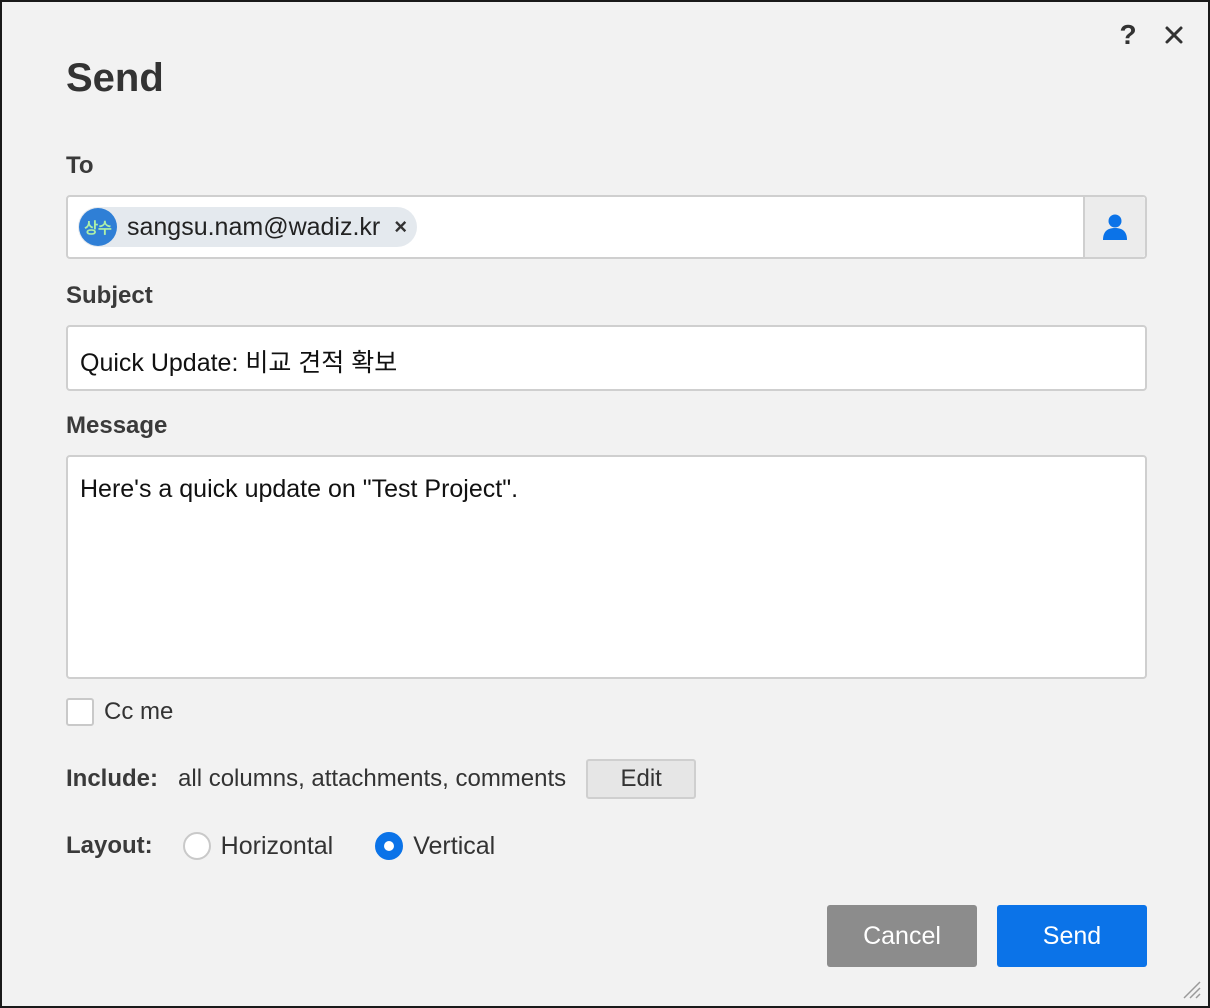  I want to click on layout-row: Layout: Horizontal Vertical, so click(280, 846).